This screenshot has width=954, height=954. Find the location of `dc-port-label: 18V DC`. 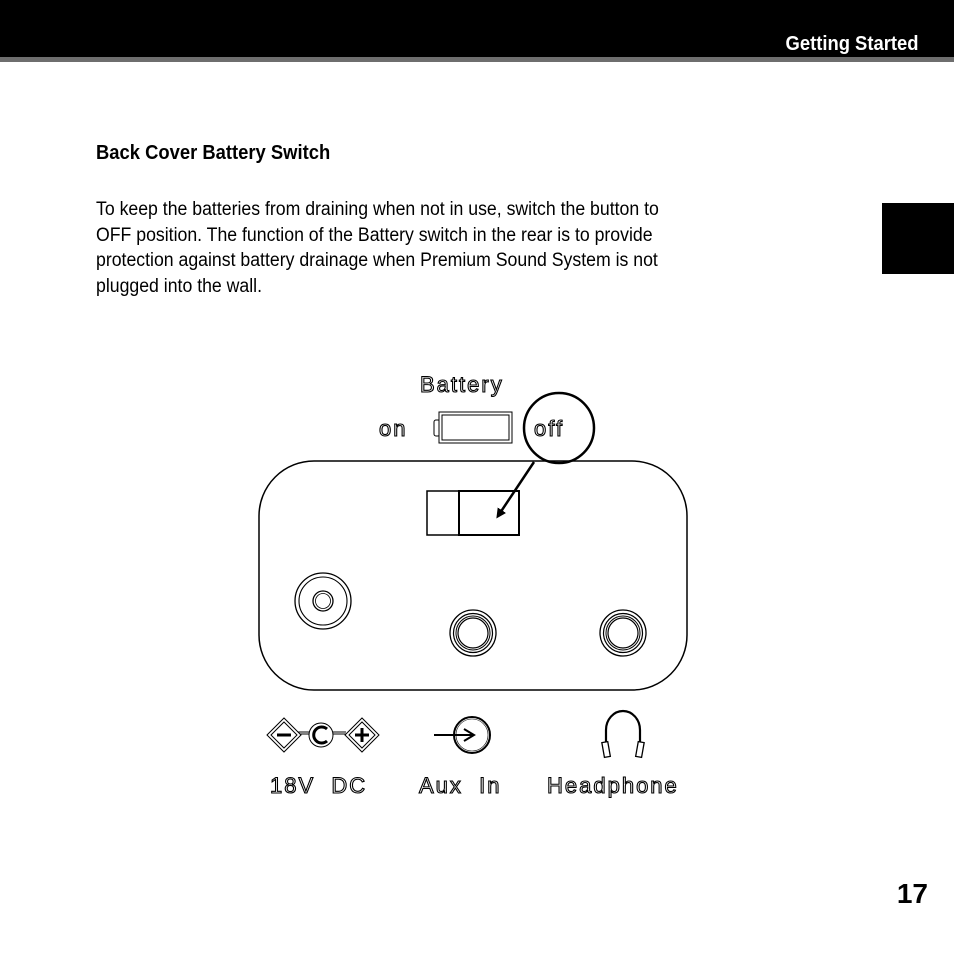

dc-port-label: 18V DC is located at coordinates (318, 785).